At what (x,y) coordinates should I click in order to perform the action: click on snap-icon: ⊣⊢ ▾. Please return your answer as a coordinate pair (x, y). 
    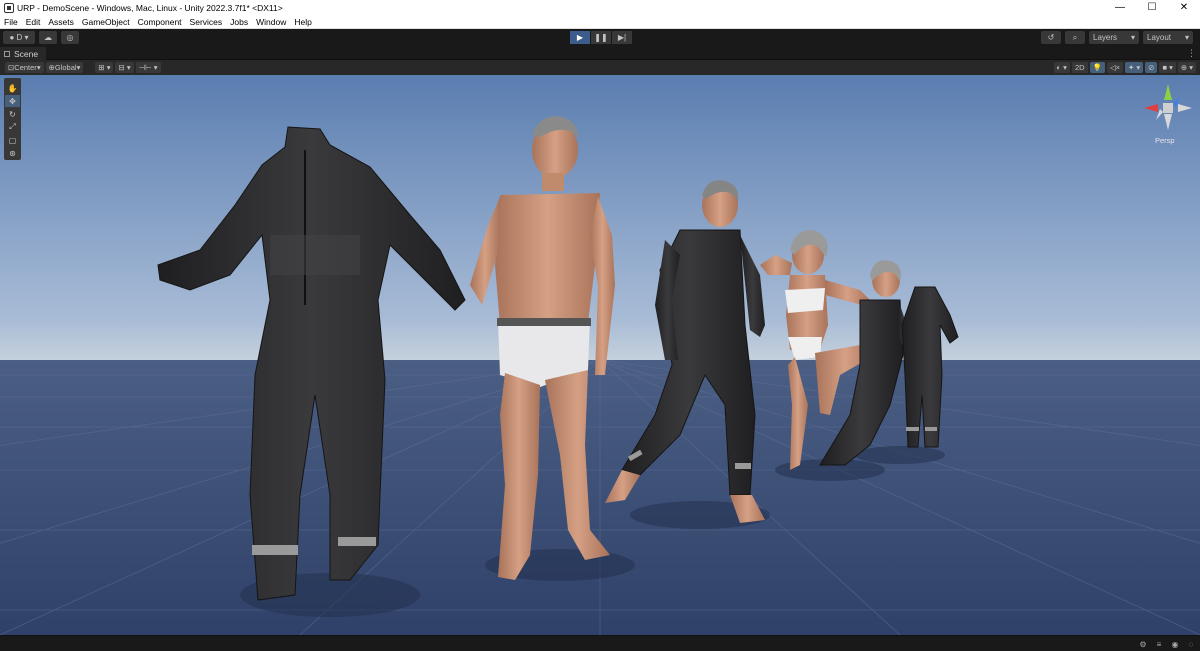
    Looking at the image, I should click on (148, 67).